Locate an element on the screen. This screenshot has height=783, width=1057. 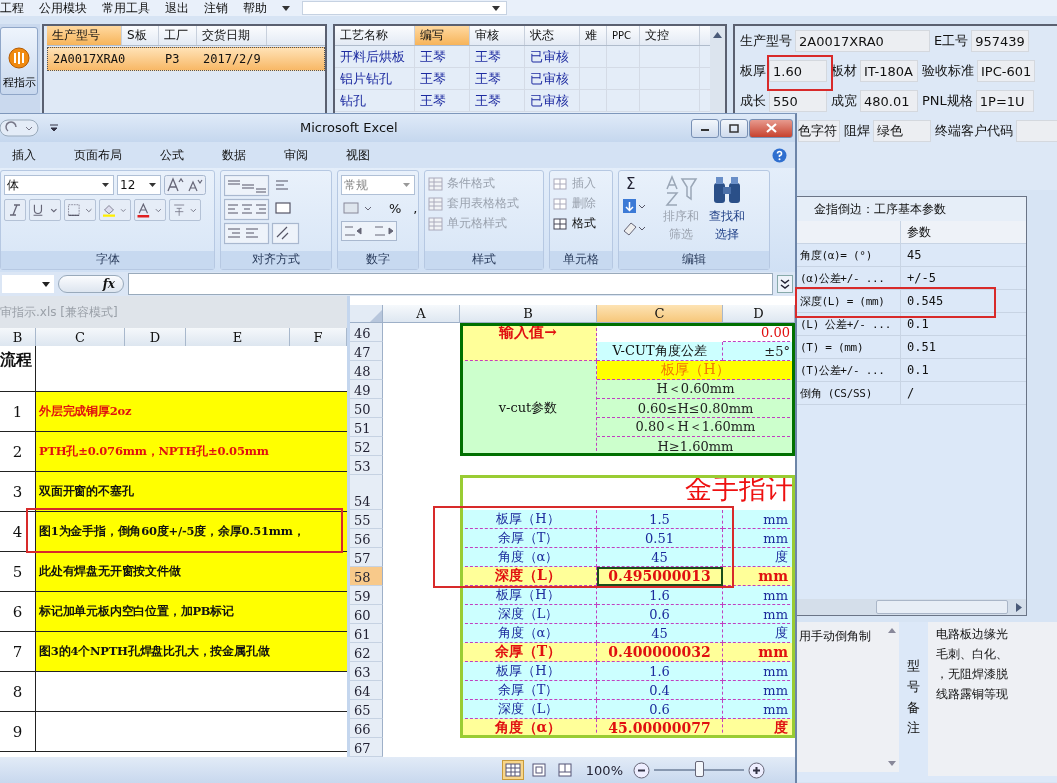
underline-icon is located at coordinates (45, 210).